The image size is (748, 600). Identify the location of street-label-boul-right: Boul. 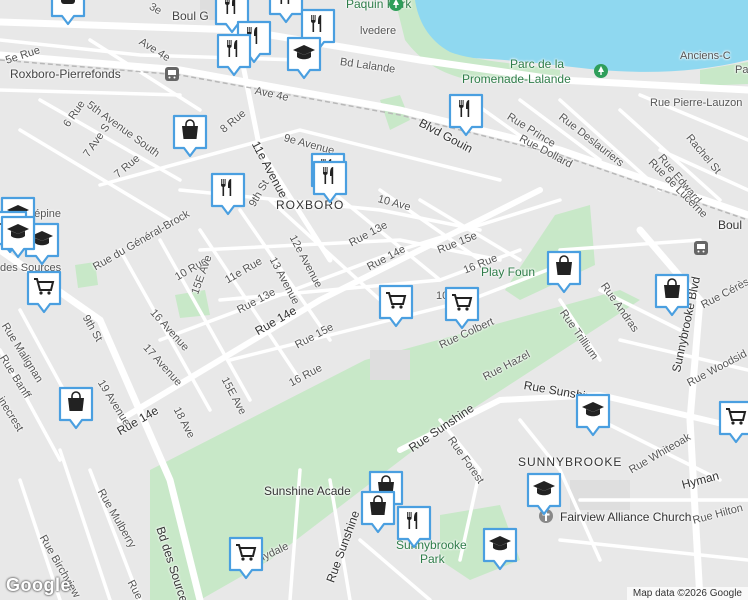
(730, 225).